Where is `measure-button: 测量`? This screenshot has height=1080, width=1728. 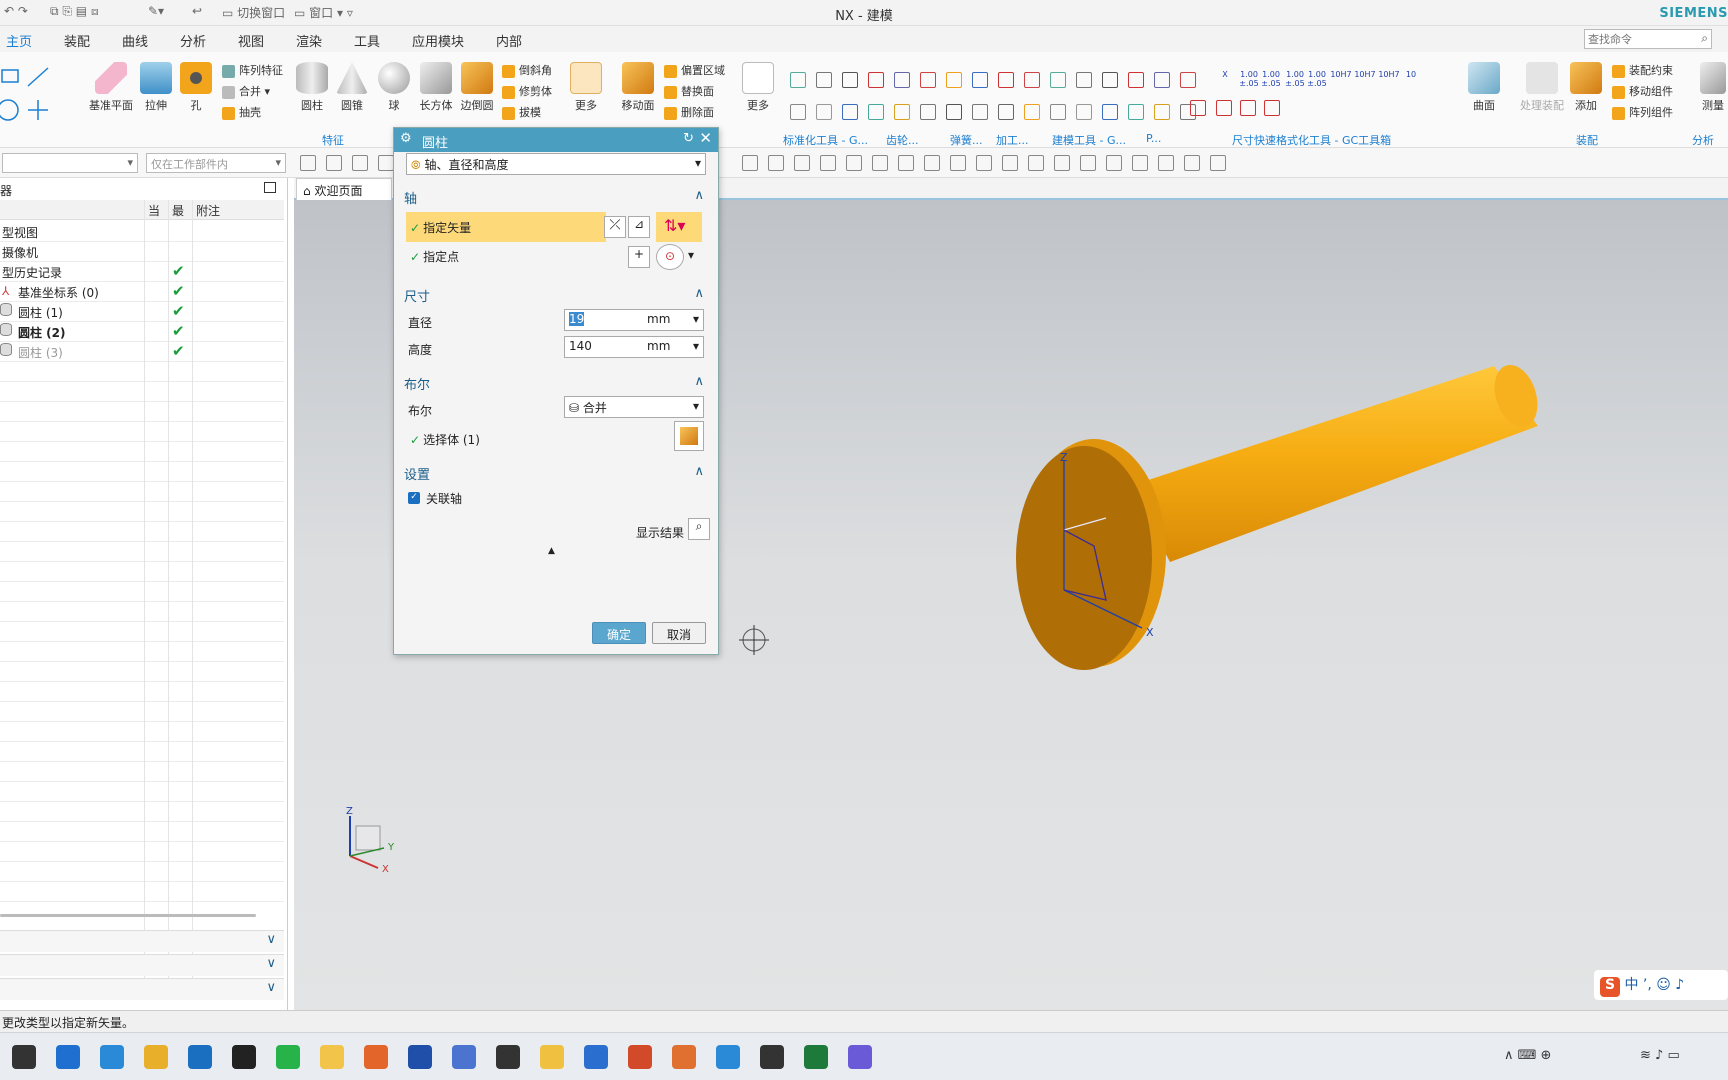
measure-button: 测量 is located at coordinates (1713, 87).